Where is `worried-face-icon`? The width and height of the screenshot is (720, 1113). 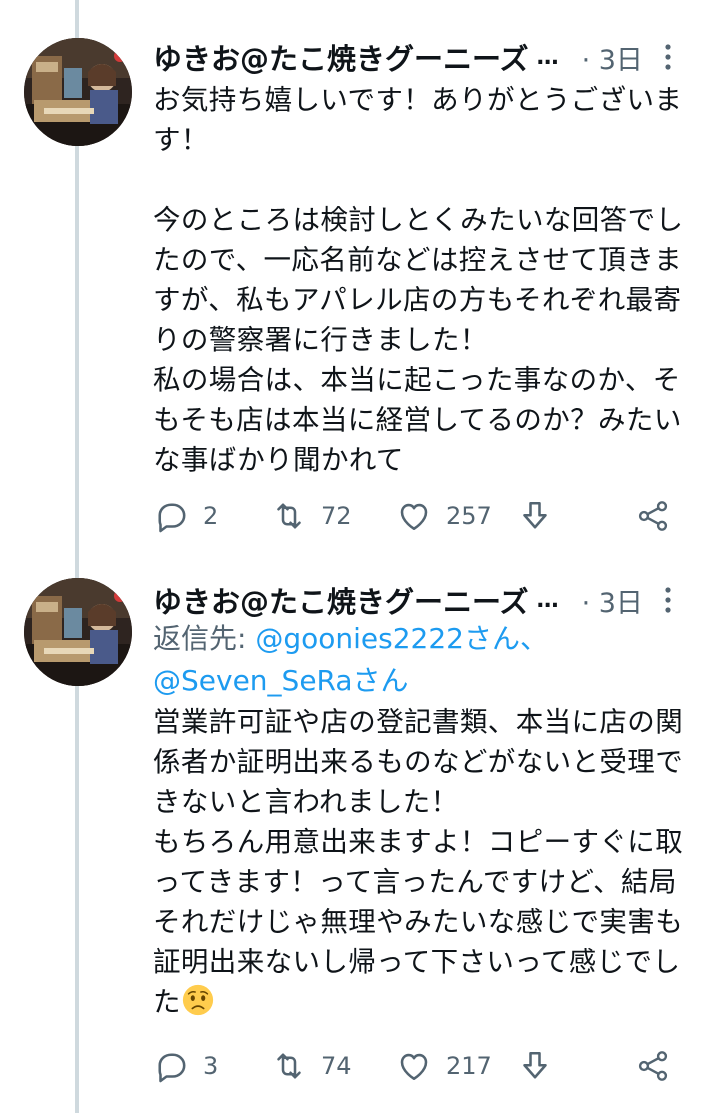 worried-face-icon is located at coordinates (198, 1000).